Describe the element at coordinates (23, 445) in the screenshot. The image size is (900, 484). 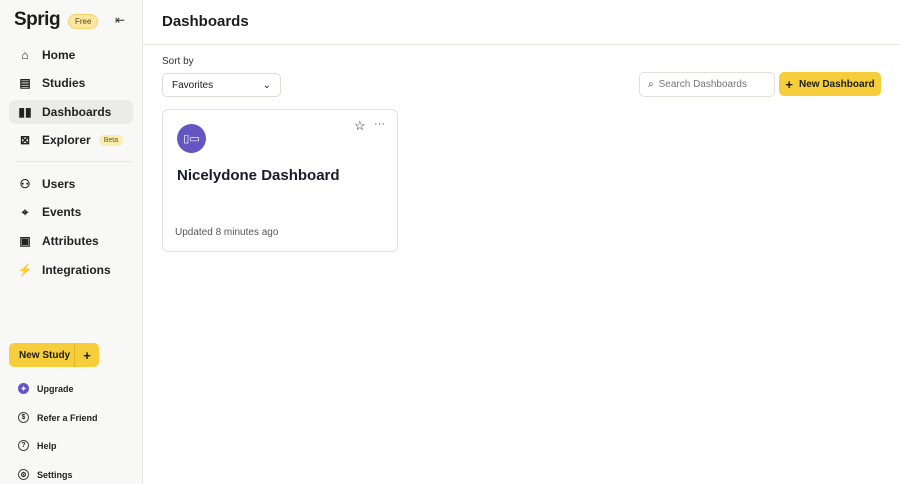
I see `help-icon: ?` at that location.